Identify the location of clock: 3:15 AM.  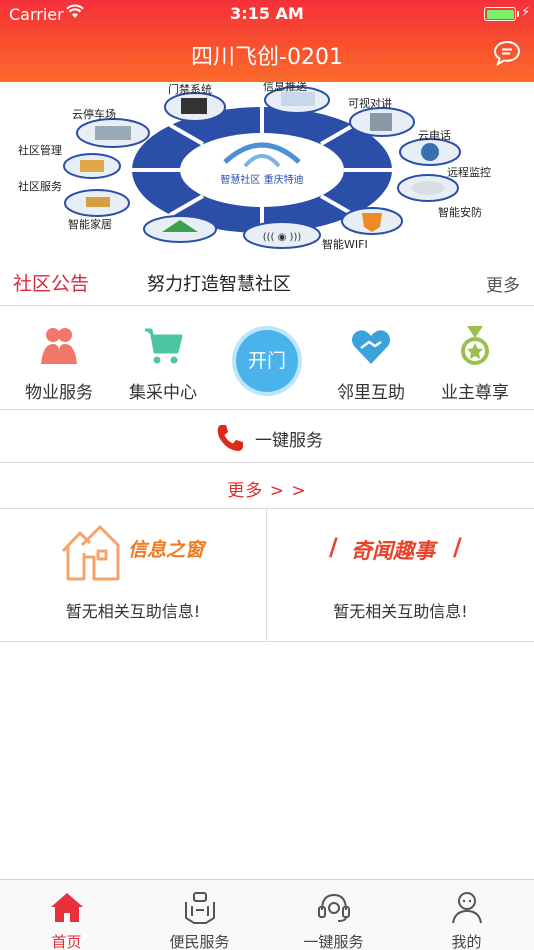
(267, 13).